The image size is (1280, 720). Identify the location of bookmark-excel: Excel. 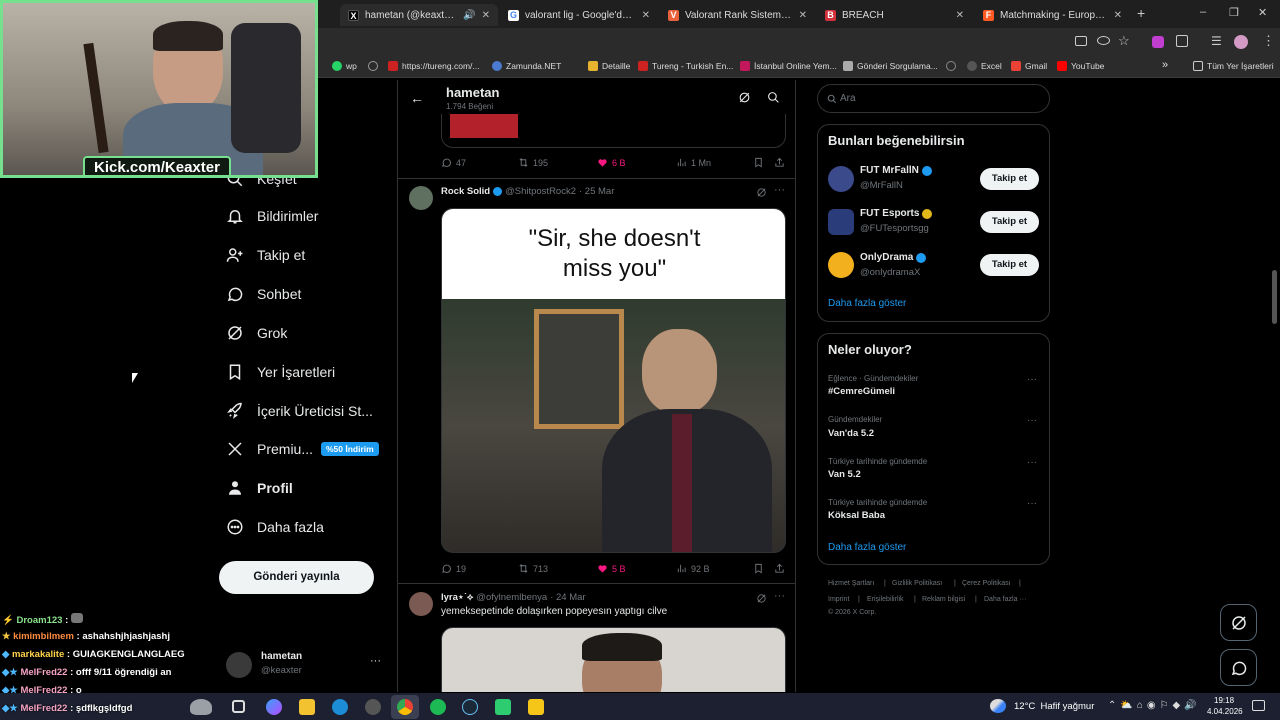
(984, 66).